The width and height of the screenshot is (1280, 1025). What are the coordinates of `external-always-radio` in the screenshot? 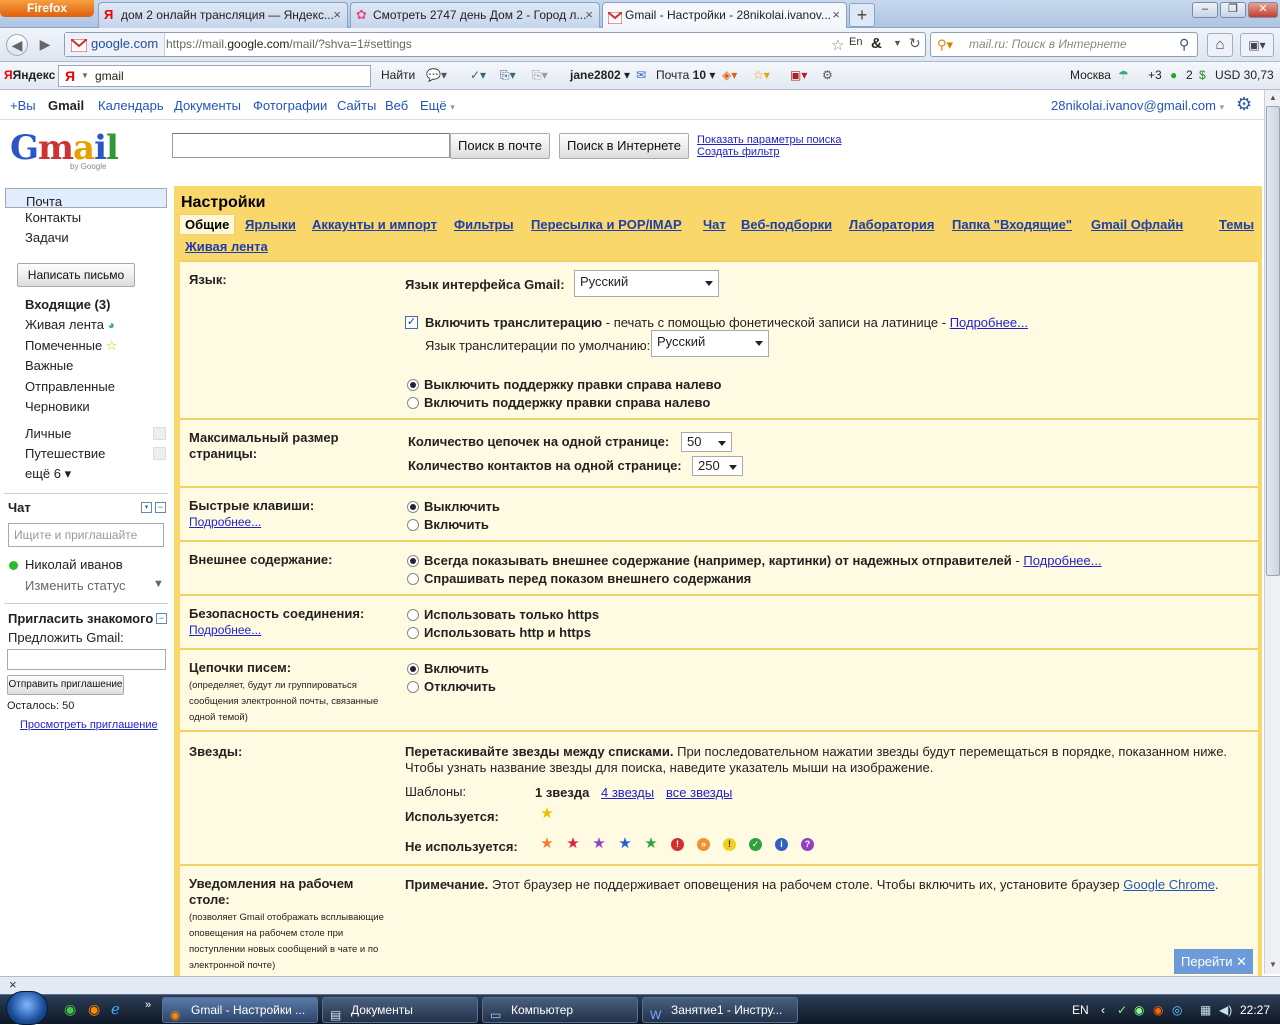 It's located at (413, 561).